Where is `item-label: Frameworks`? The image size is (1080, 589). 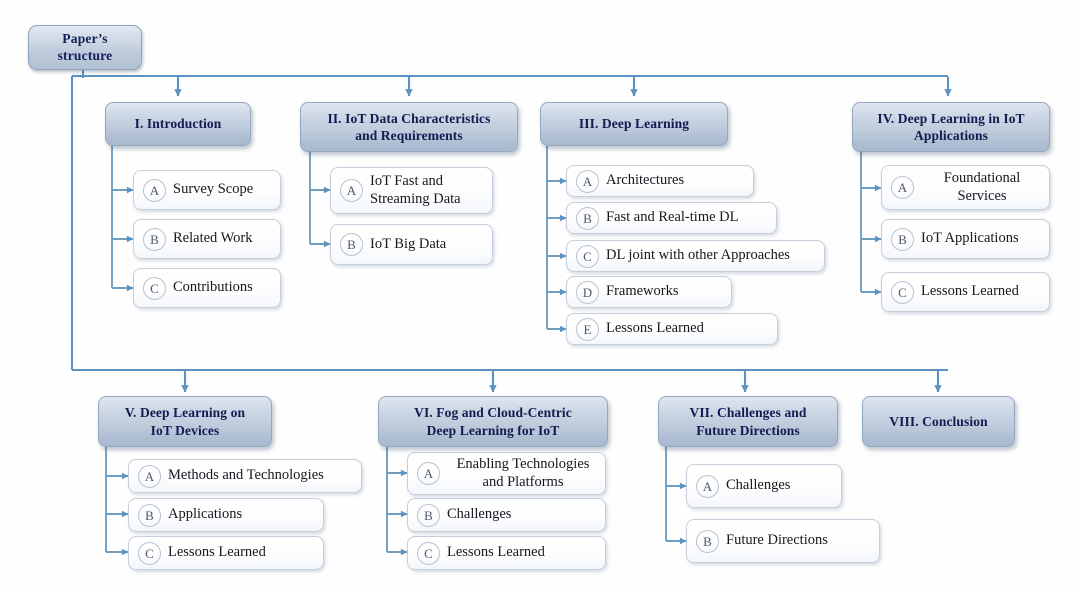 item-label: Frameworks is located at coordinates (642, 291).